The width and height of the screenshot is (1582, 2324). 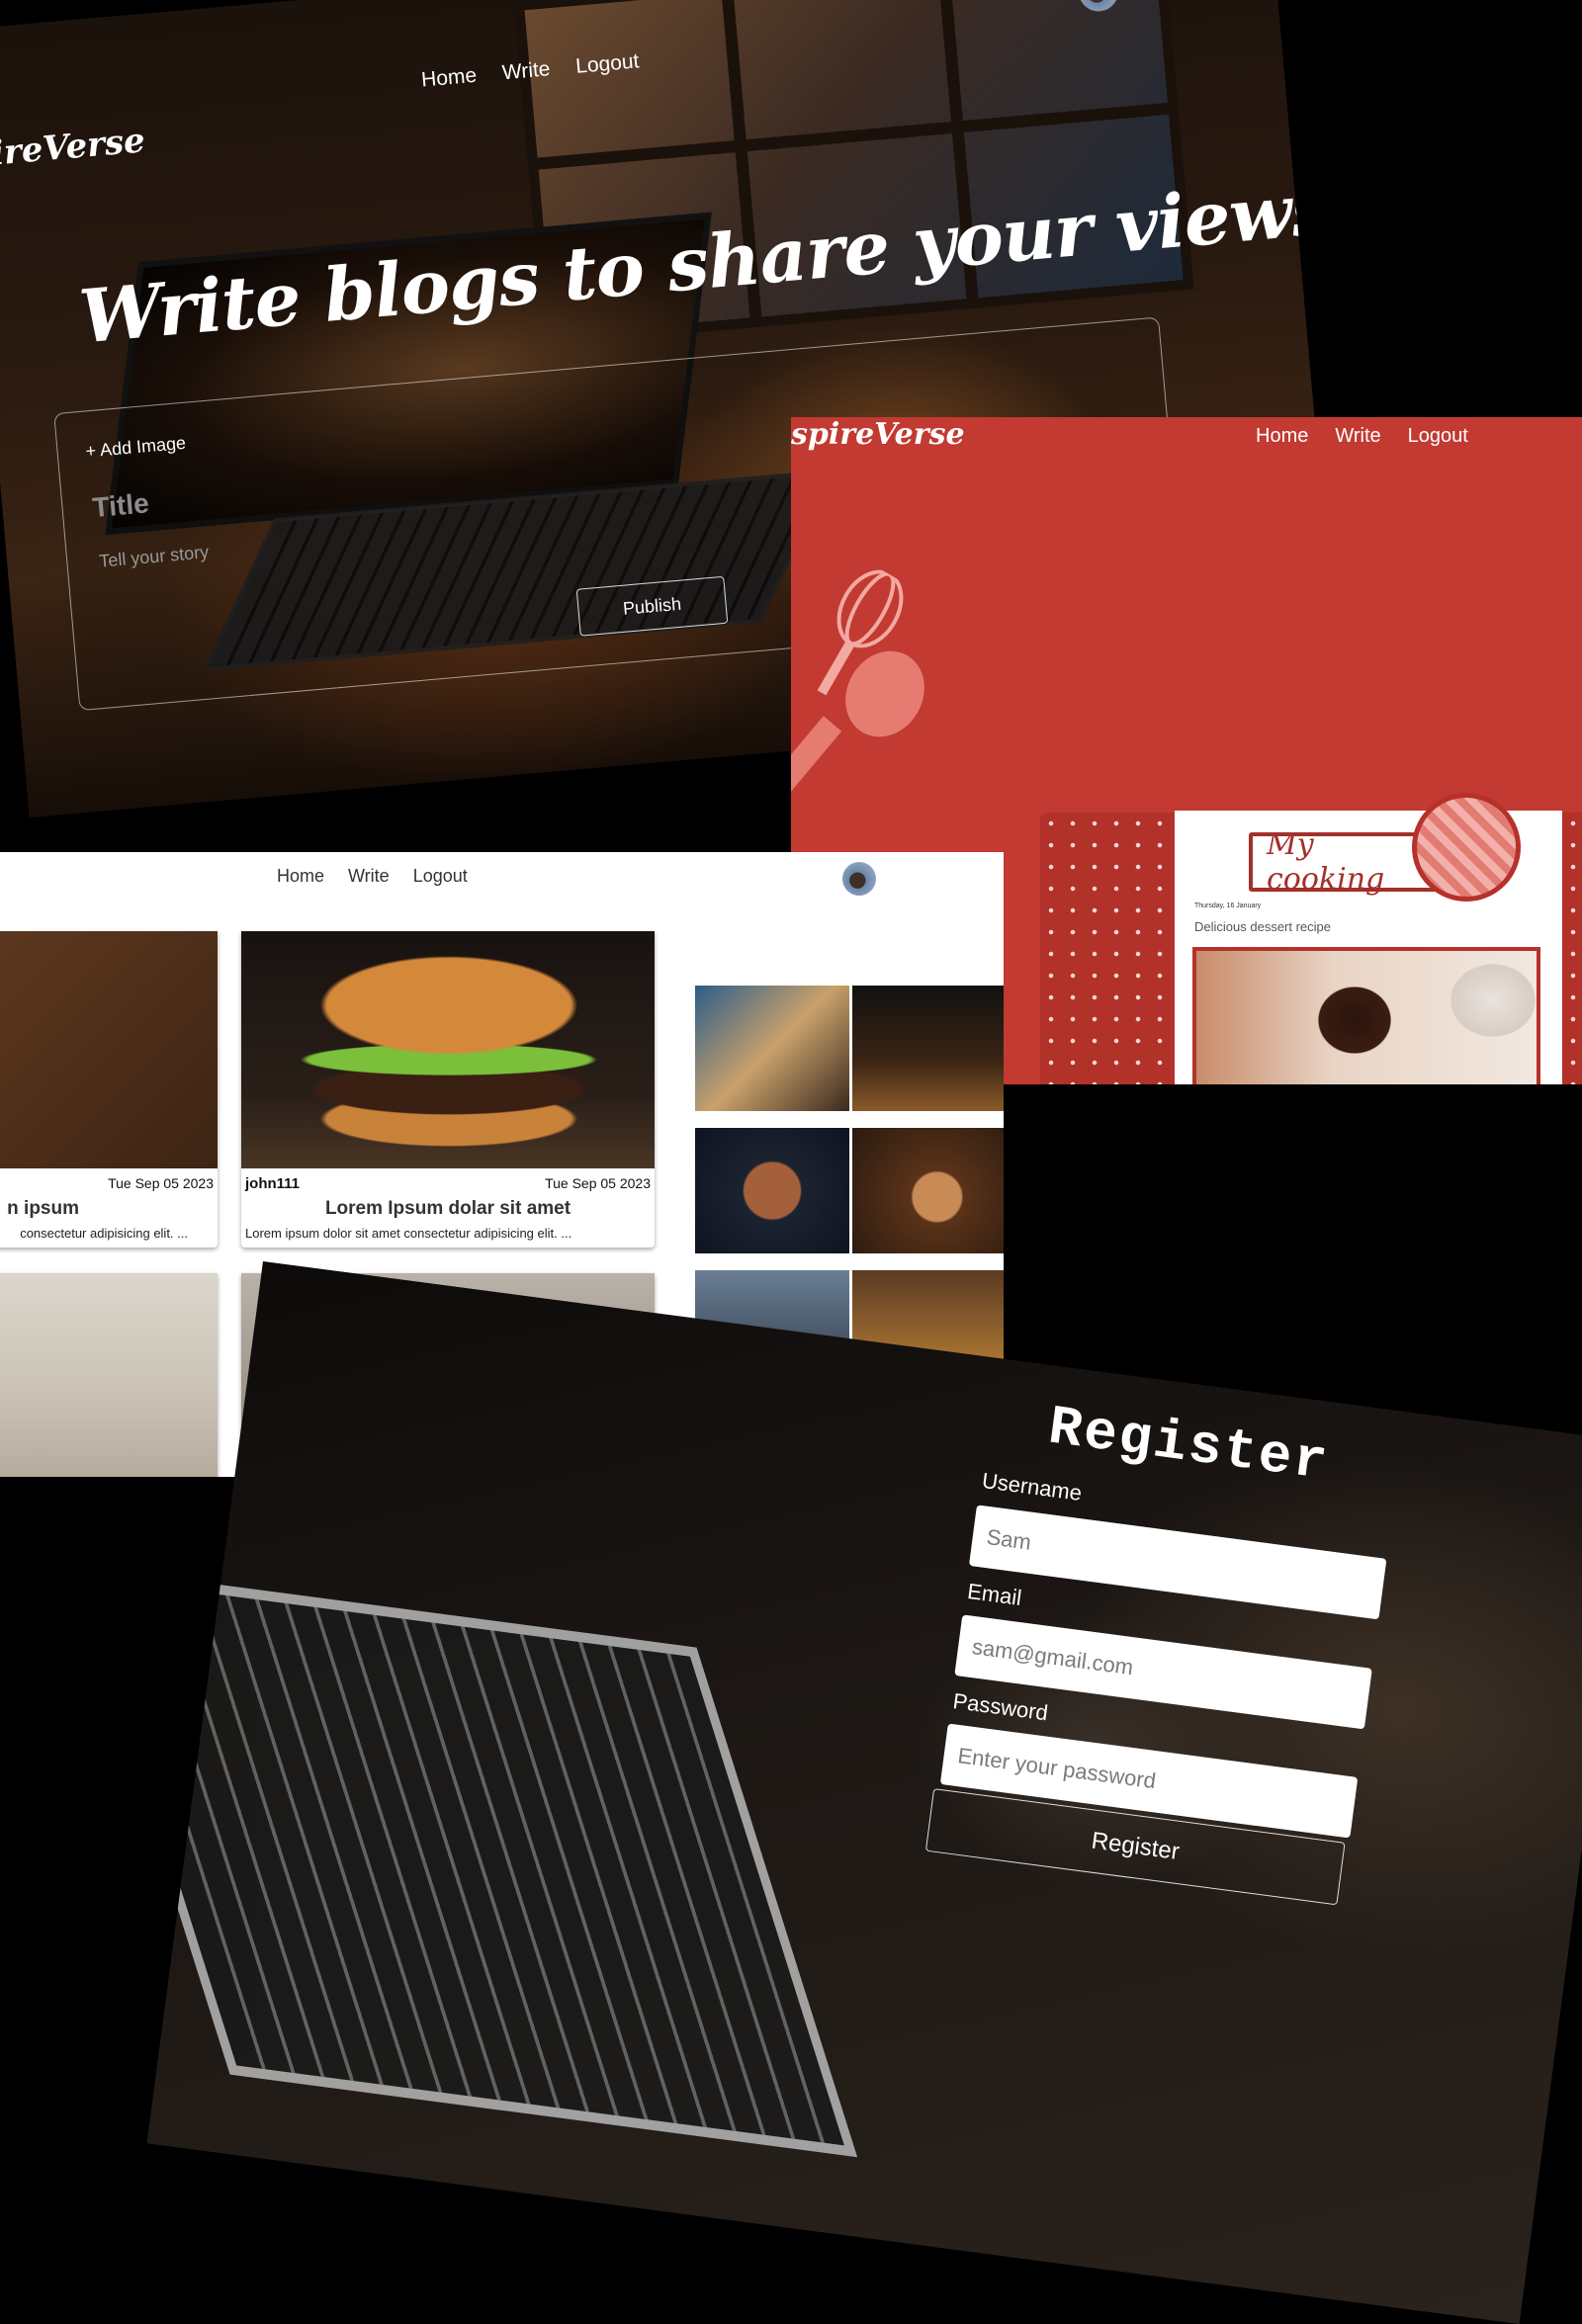 What do you see at coordinates (1366, 1015) in the screenshot?
I see `dessert-photo` at bounding box center [1366, 1015].